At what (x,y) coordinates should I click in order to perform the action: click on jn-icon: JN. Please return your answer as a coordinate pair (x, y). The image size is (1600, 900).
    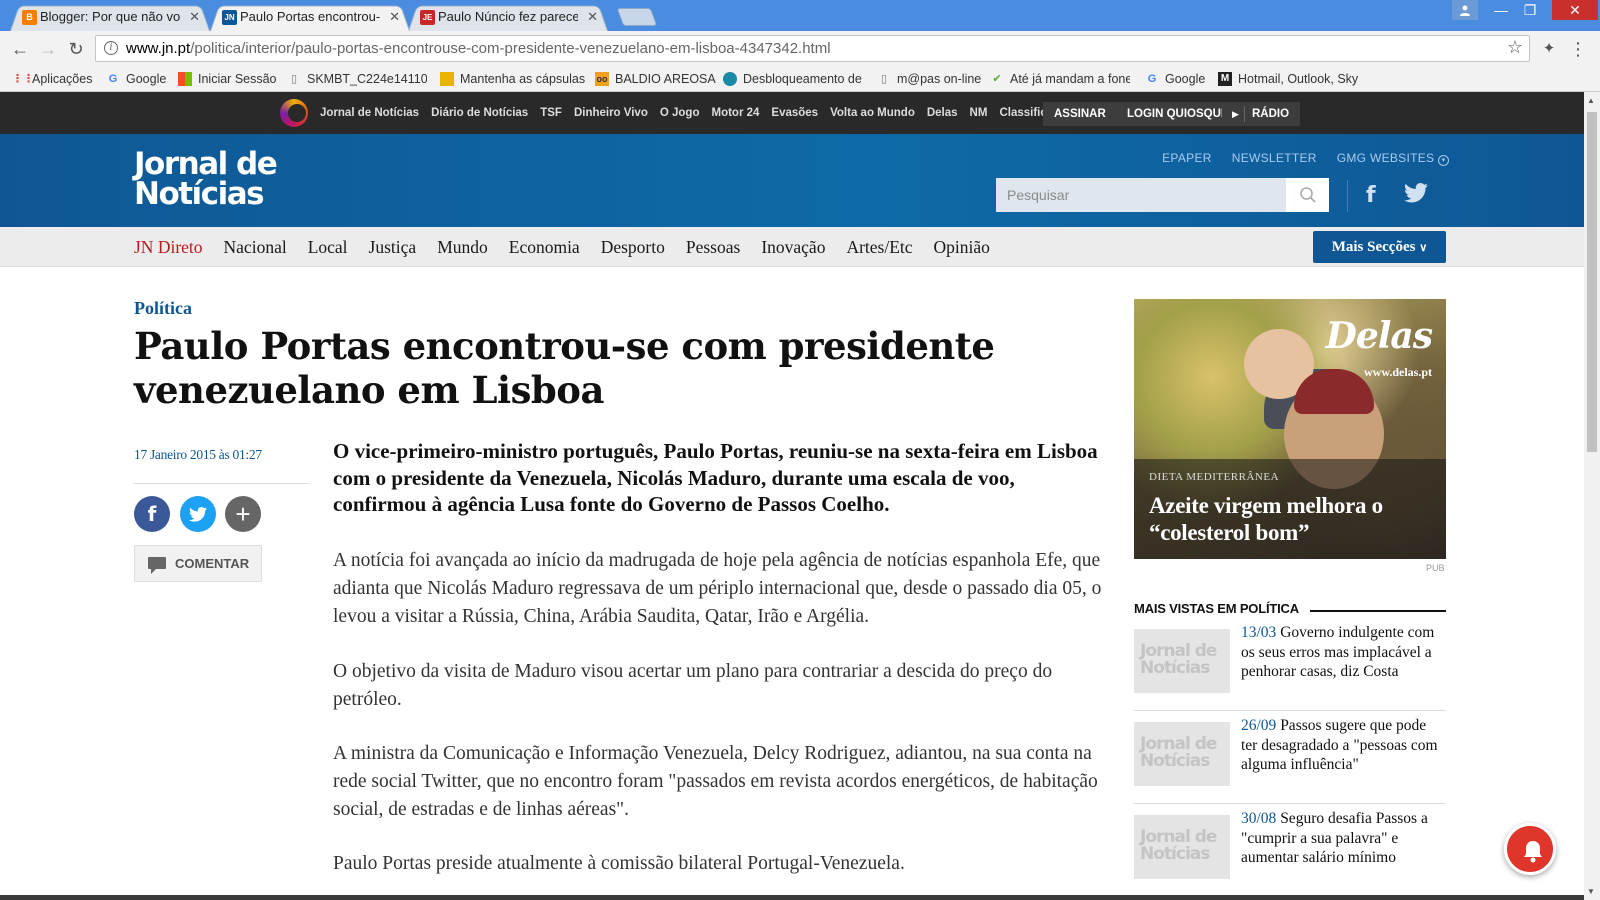
    Looking at the image, I should click on (229, 17).